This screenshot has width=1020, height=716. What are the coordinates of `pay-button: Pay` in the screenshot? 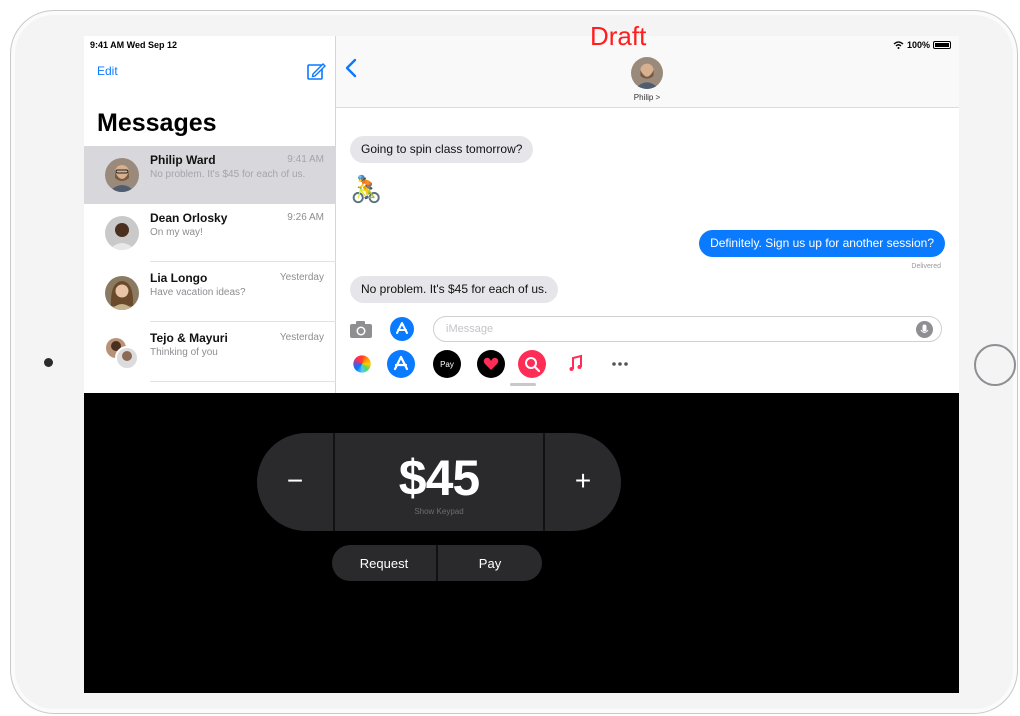 It's located at (489, 563).